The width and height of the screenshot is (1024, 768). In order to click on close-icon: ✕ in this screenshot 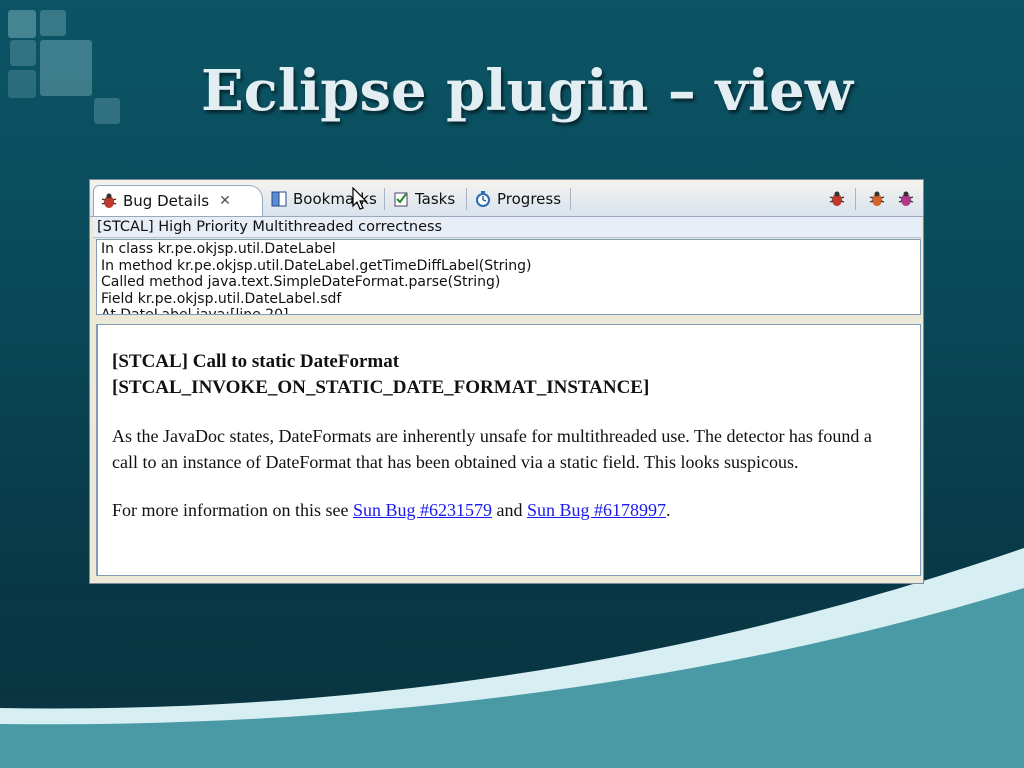, I will do `click(225, 201)`.